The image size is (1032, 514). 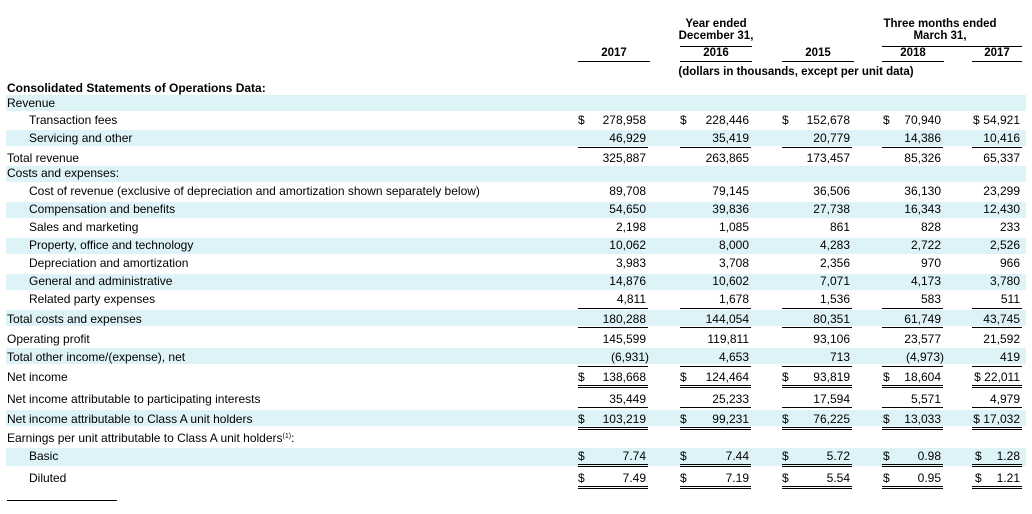 What do you see at coordinates (834, 299) in the screenshot?
I see `value-cell: 1,536` at bounding box center [834, 299].